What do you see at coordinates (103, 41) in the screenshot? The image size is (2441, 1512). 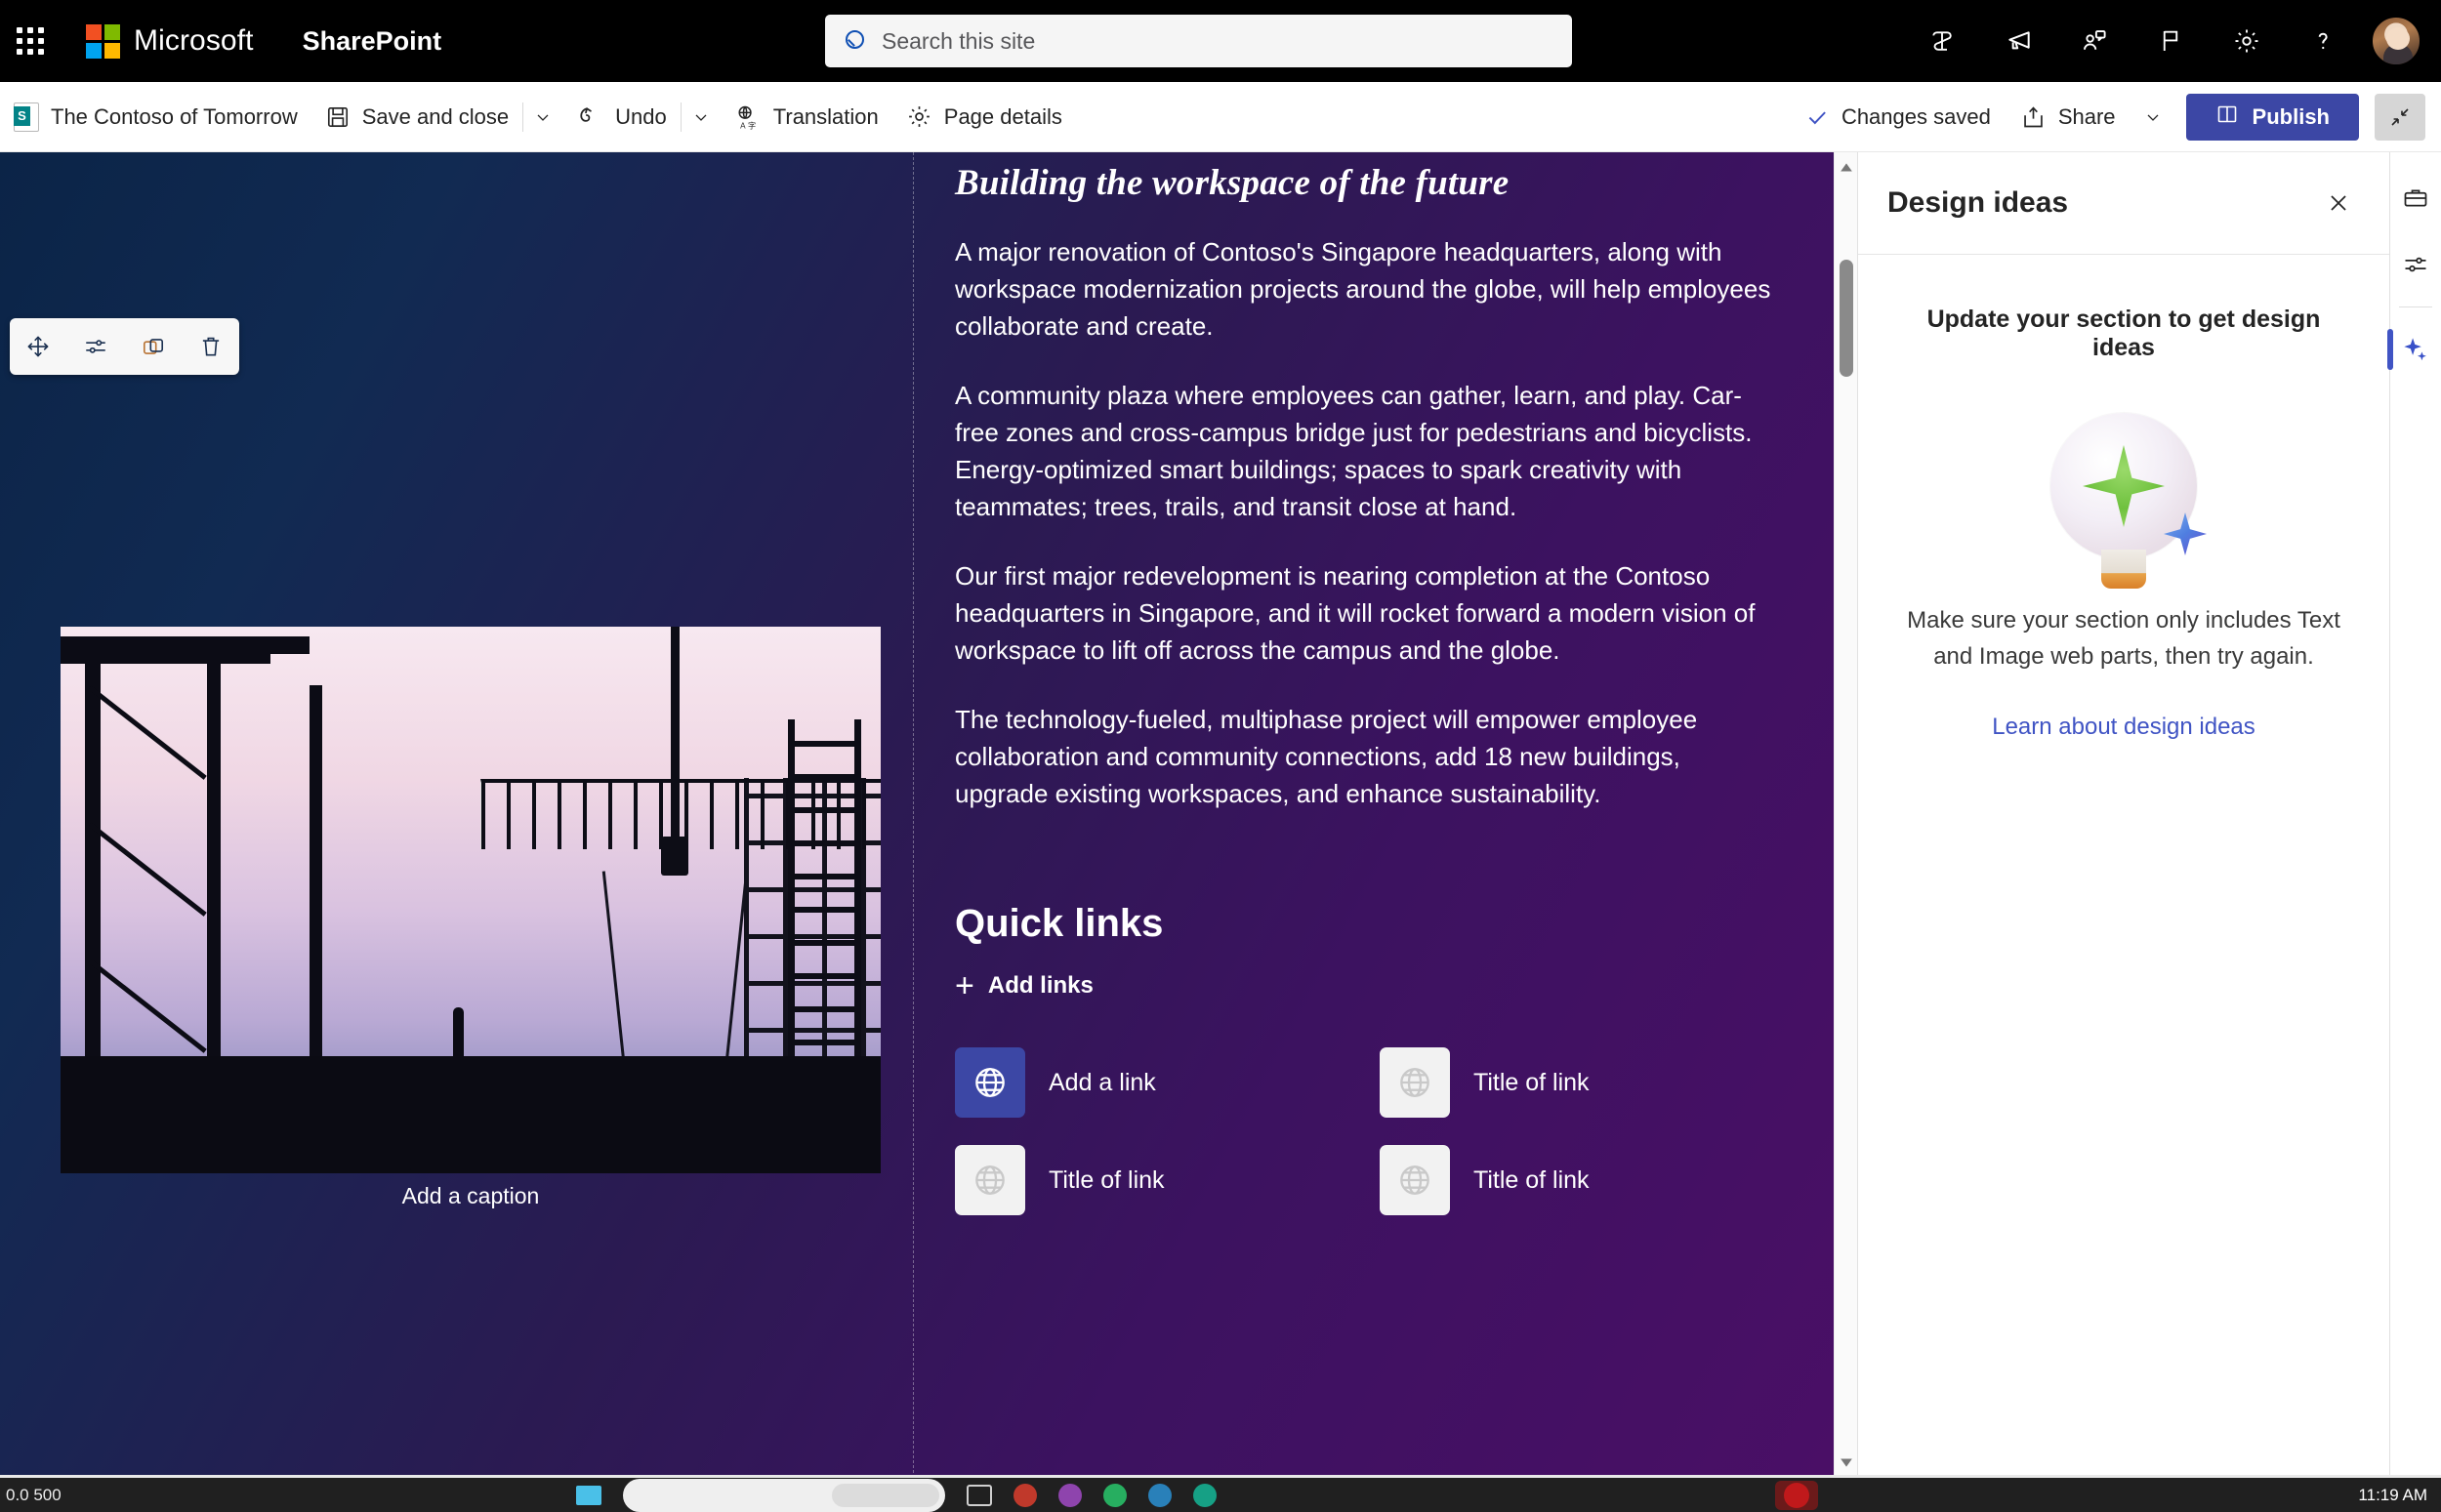 I see `microsoft-logo-icon` at bounding box center [103, 41].